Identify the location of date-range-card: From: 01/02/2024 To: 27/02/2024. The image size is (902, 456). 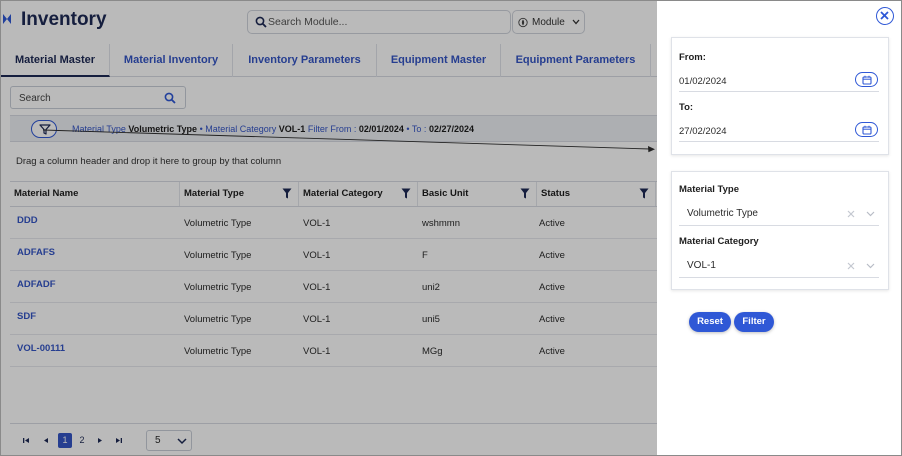
(780, 96).